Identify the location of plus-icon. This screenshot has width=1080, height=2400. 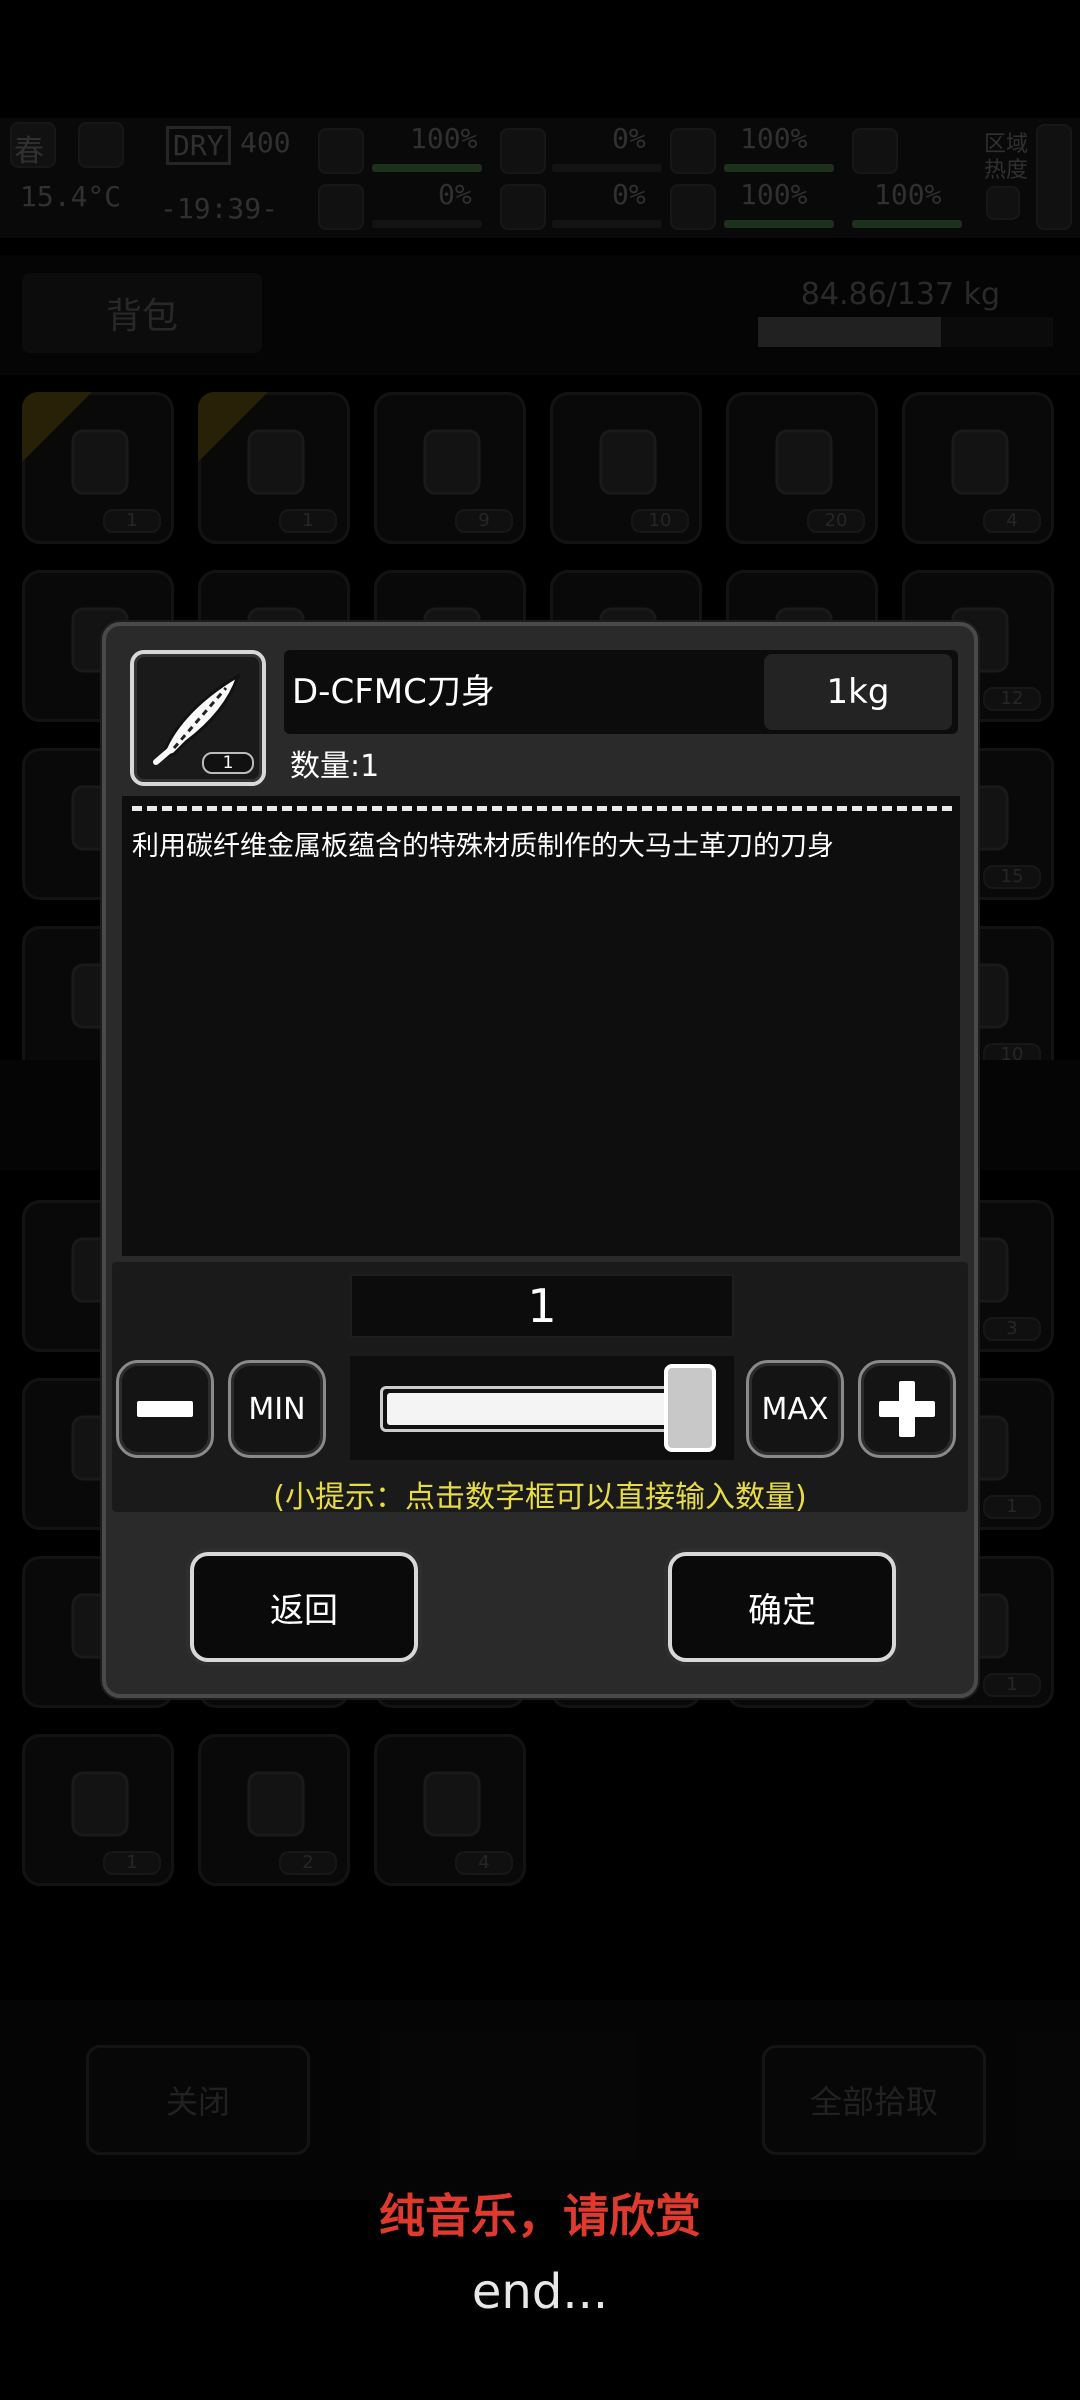
(907, 1409).